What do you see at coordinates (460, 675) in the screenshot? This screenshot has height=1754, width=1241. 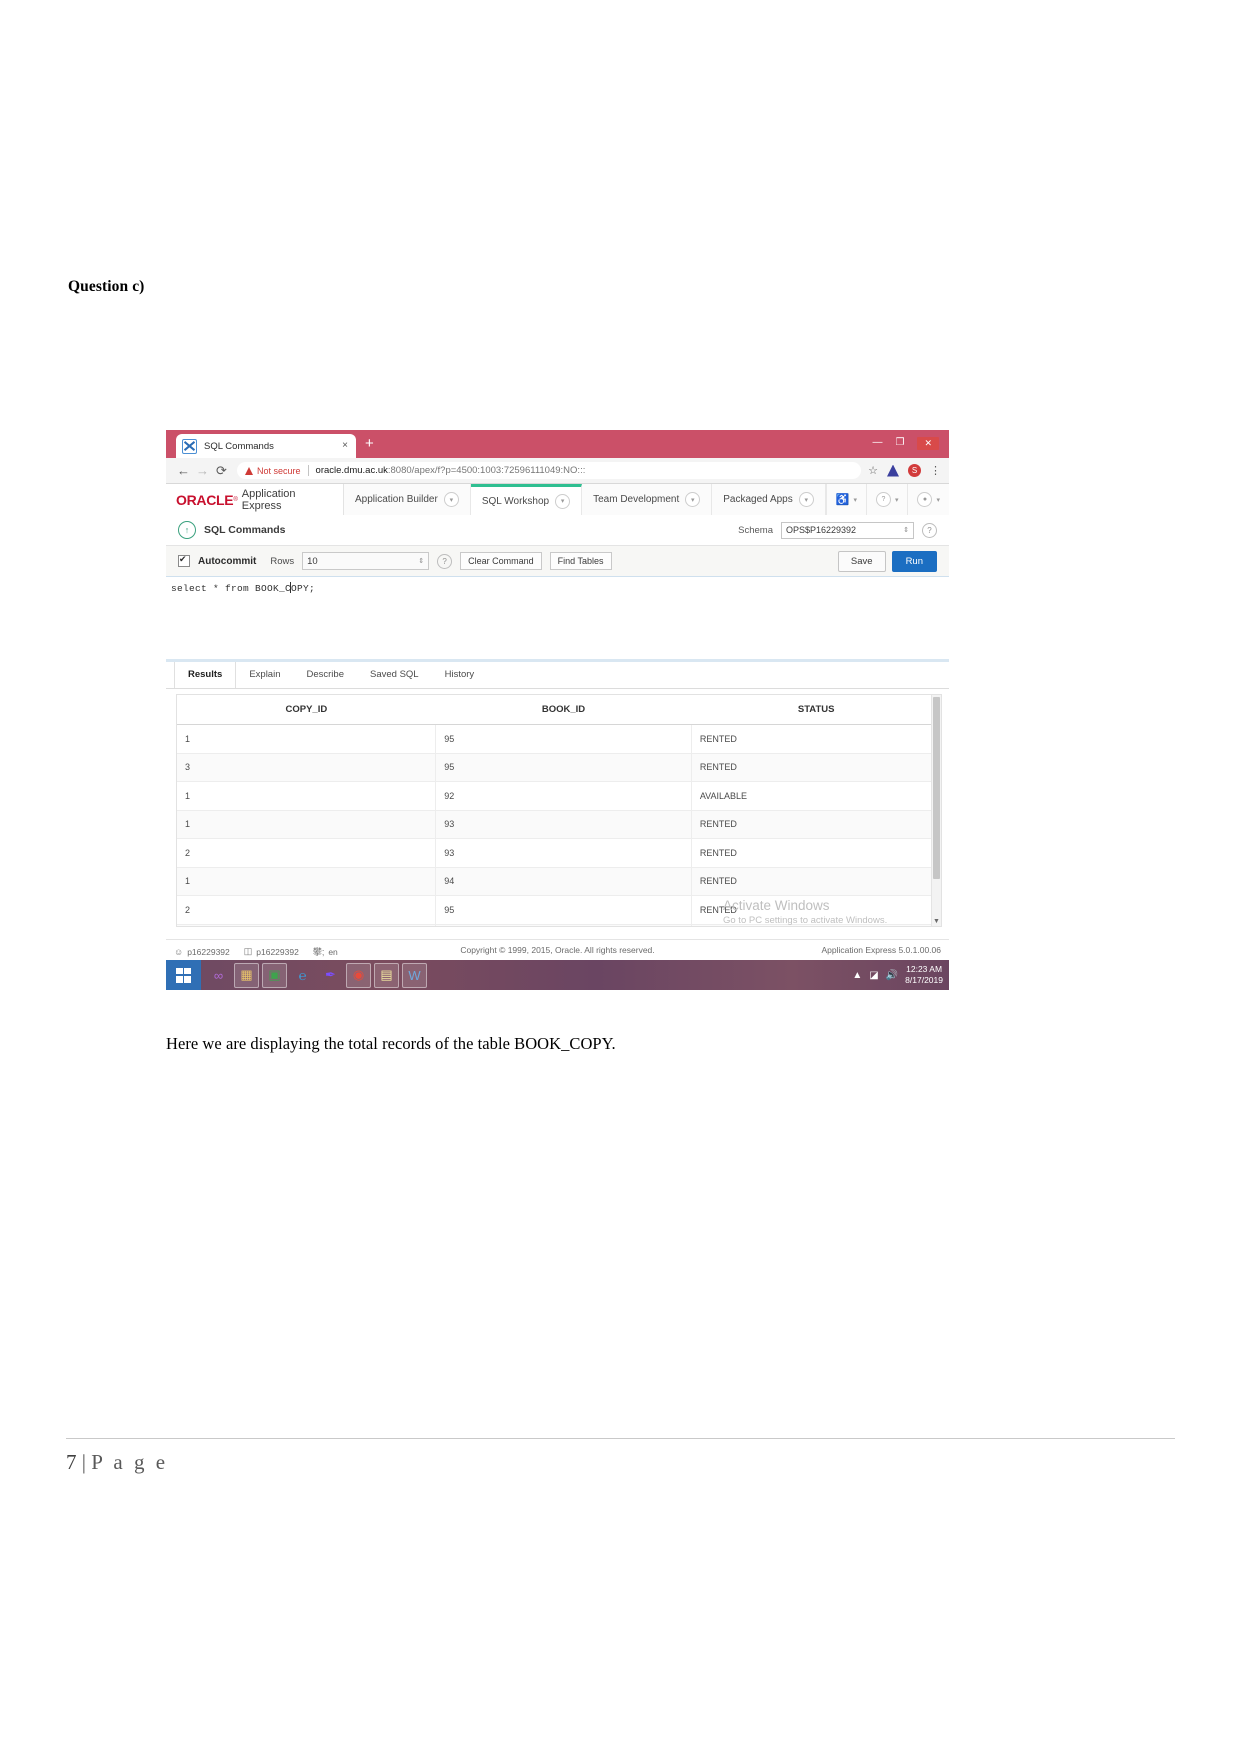 I see `tab-history: History` at bounding box center [460, 675].